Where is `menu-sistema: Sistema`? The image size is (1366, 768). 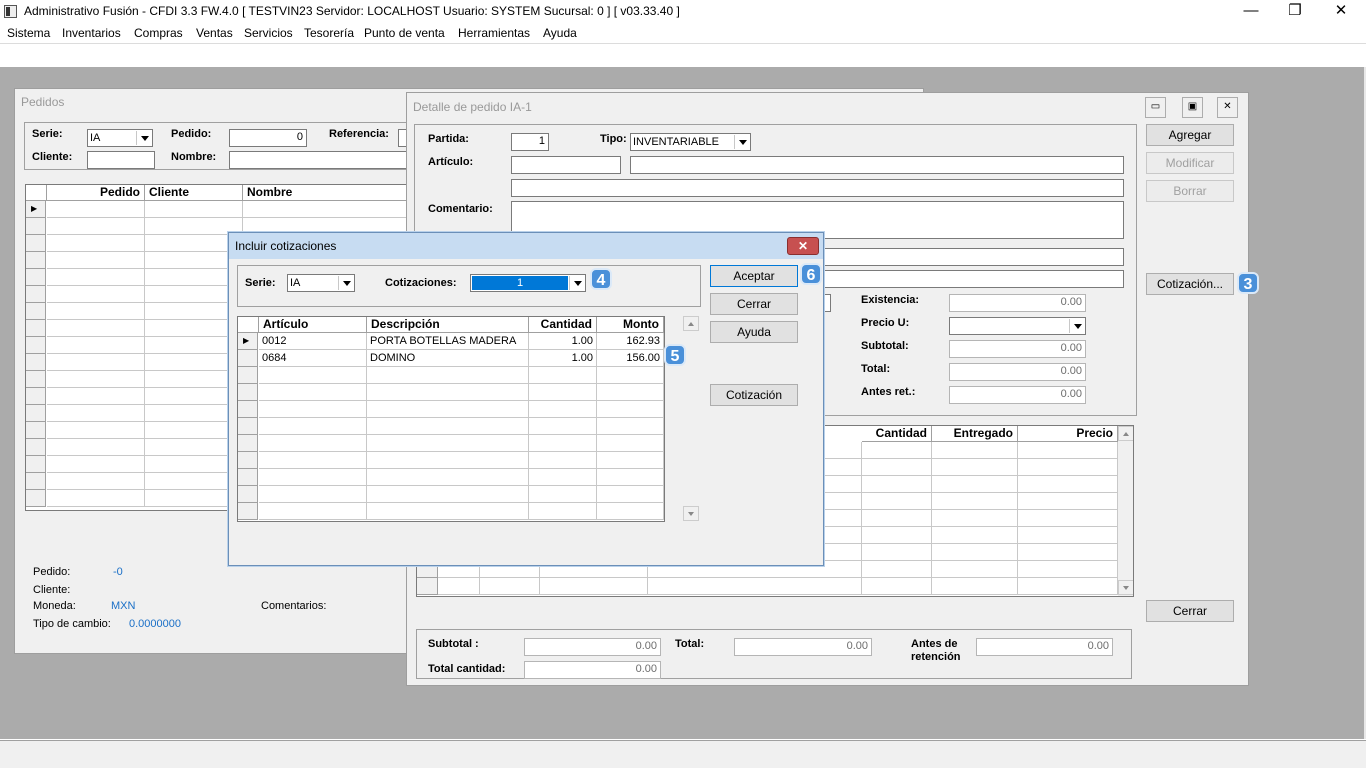
menu-sistema: Sistema is located at coordinates (28, 33).